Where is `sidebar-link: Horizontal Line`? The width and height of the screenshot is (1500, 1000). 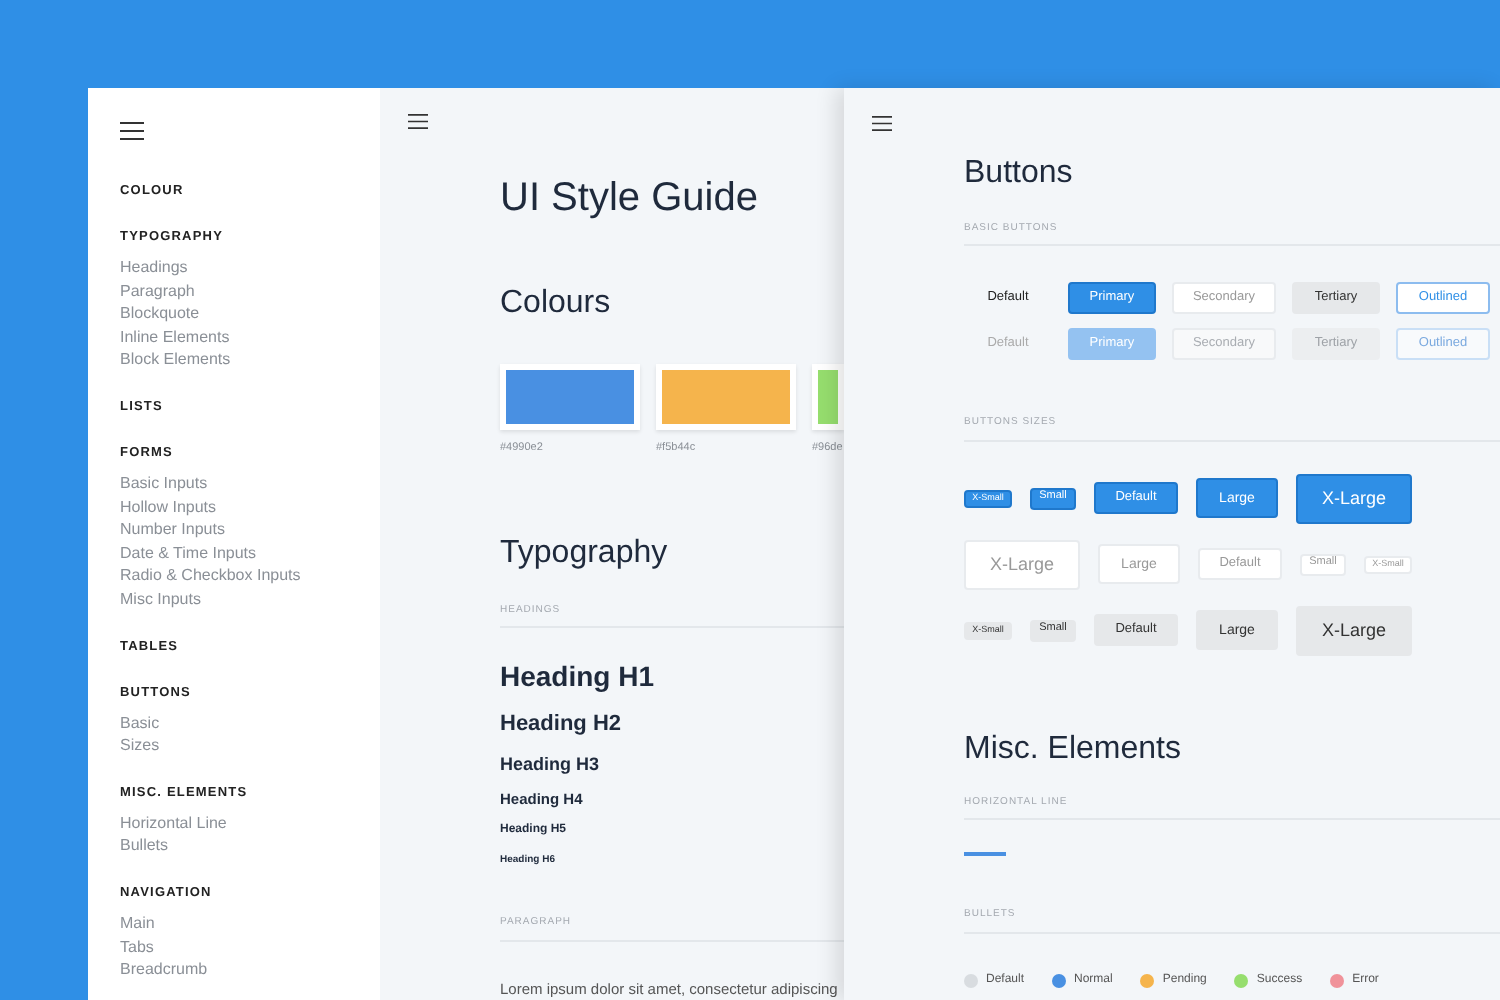
sidebar-link: Horizontal Line is located at coordinates (173, 823).